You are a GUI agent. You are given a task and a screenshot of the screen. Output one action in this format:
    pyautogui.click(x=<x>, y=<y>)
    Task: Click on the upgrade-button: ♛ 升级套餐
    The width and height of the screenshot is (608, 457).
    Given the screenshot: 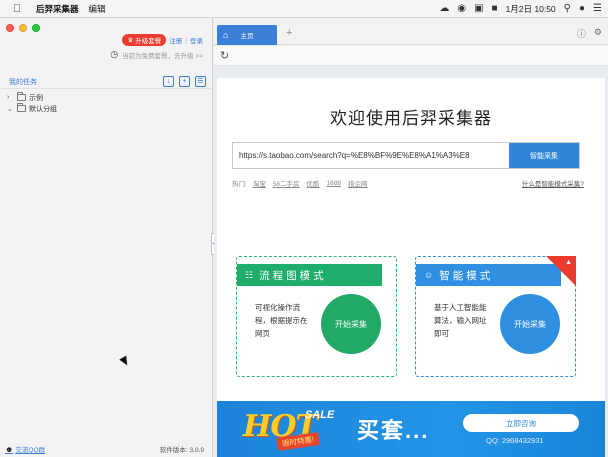 What is the action you would take?
    pyautogui.click(x=144, y=40)
    